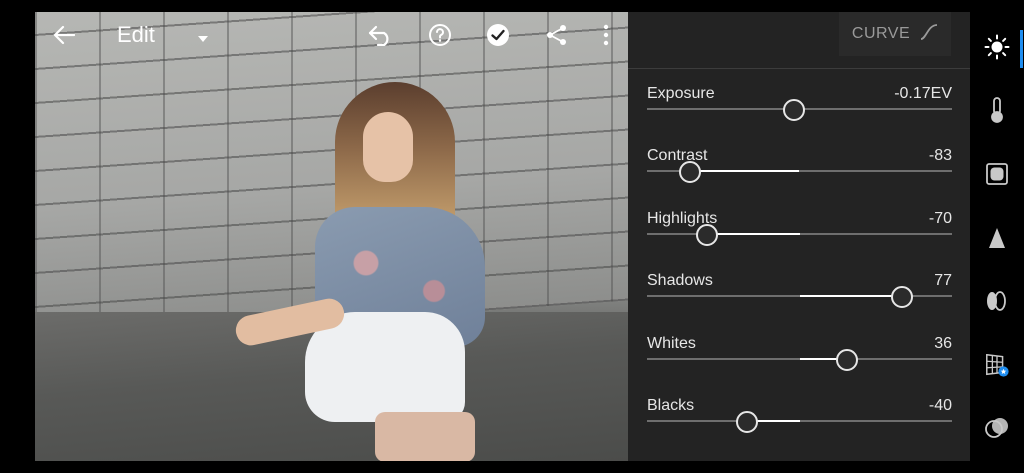 The height and width of the screenshot is (473, 1024). I want to click on color-temperature-icon, so click(997, 110).